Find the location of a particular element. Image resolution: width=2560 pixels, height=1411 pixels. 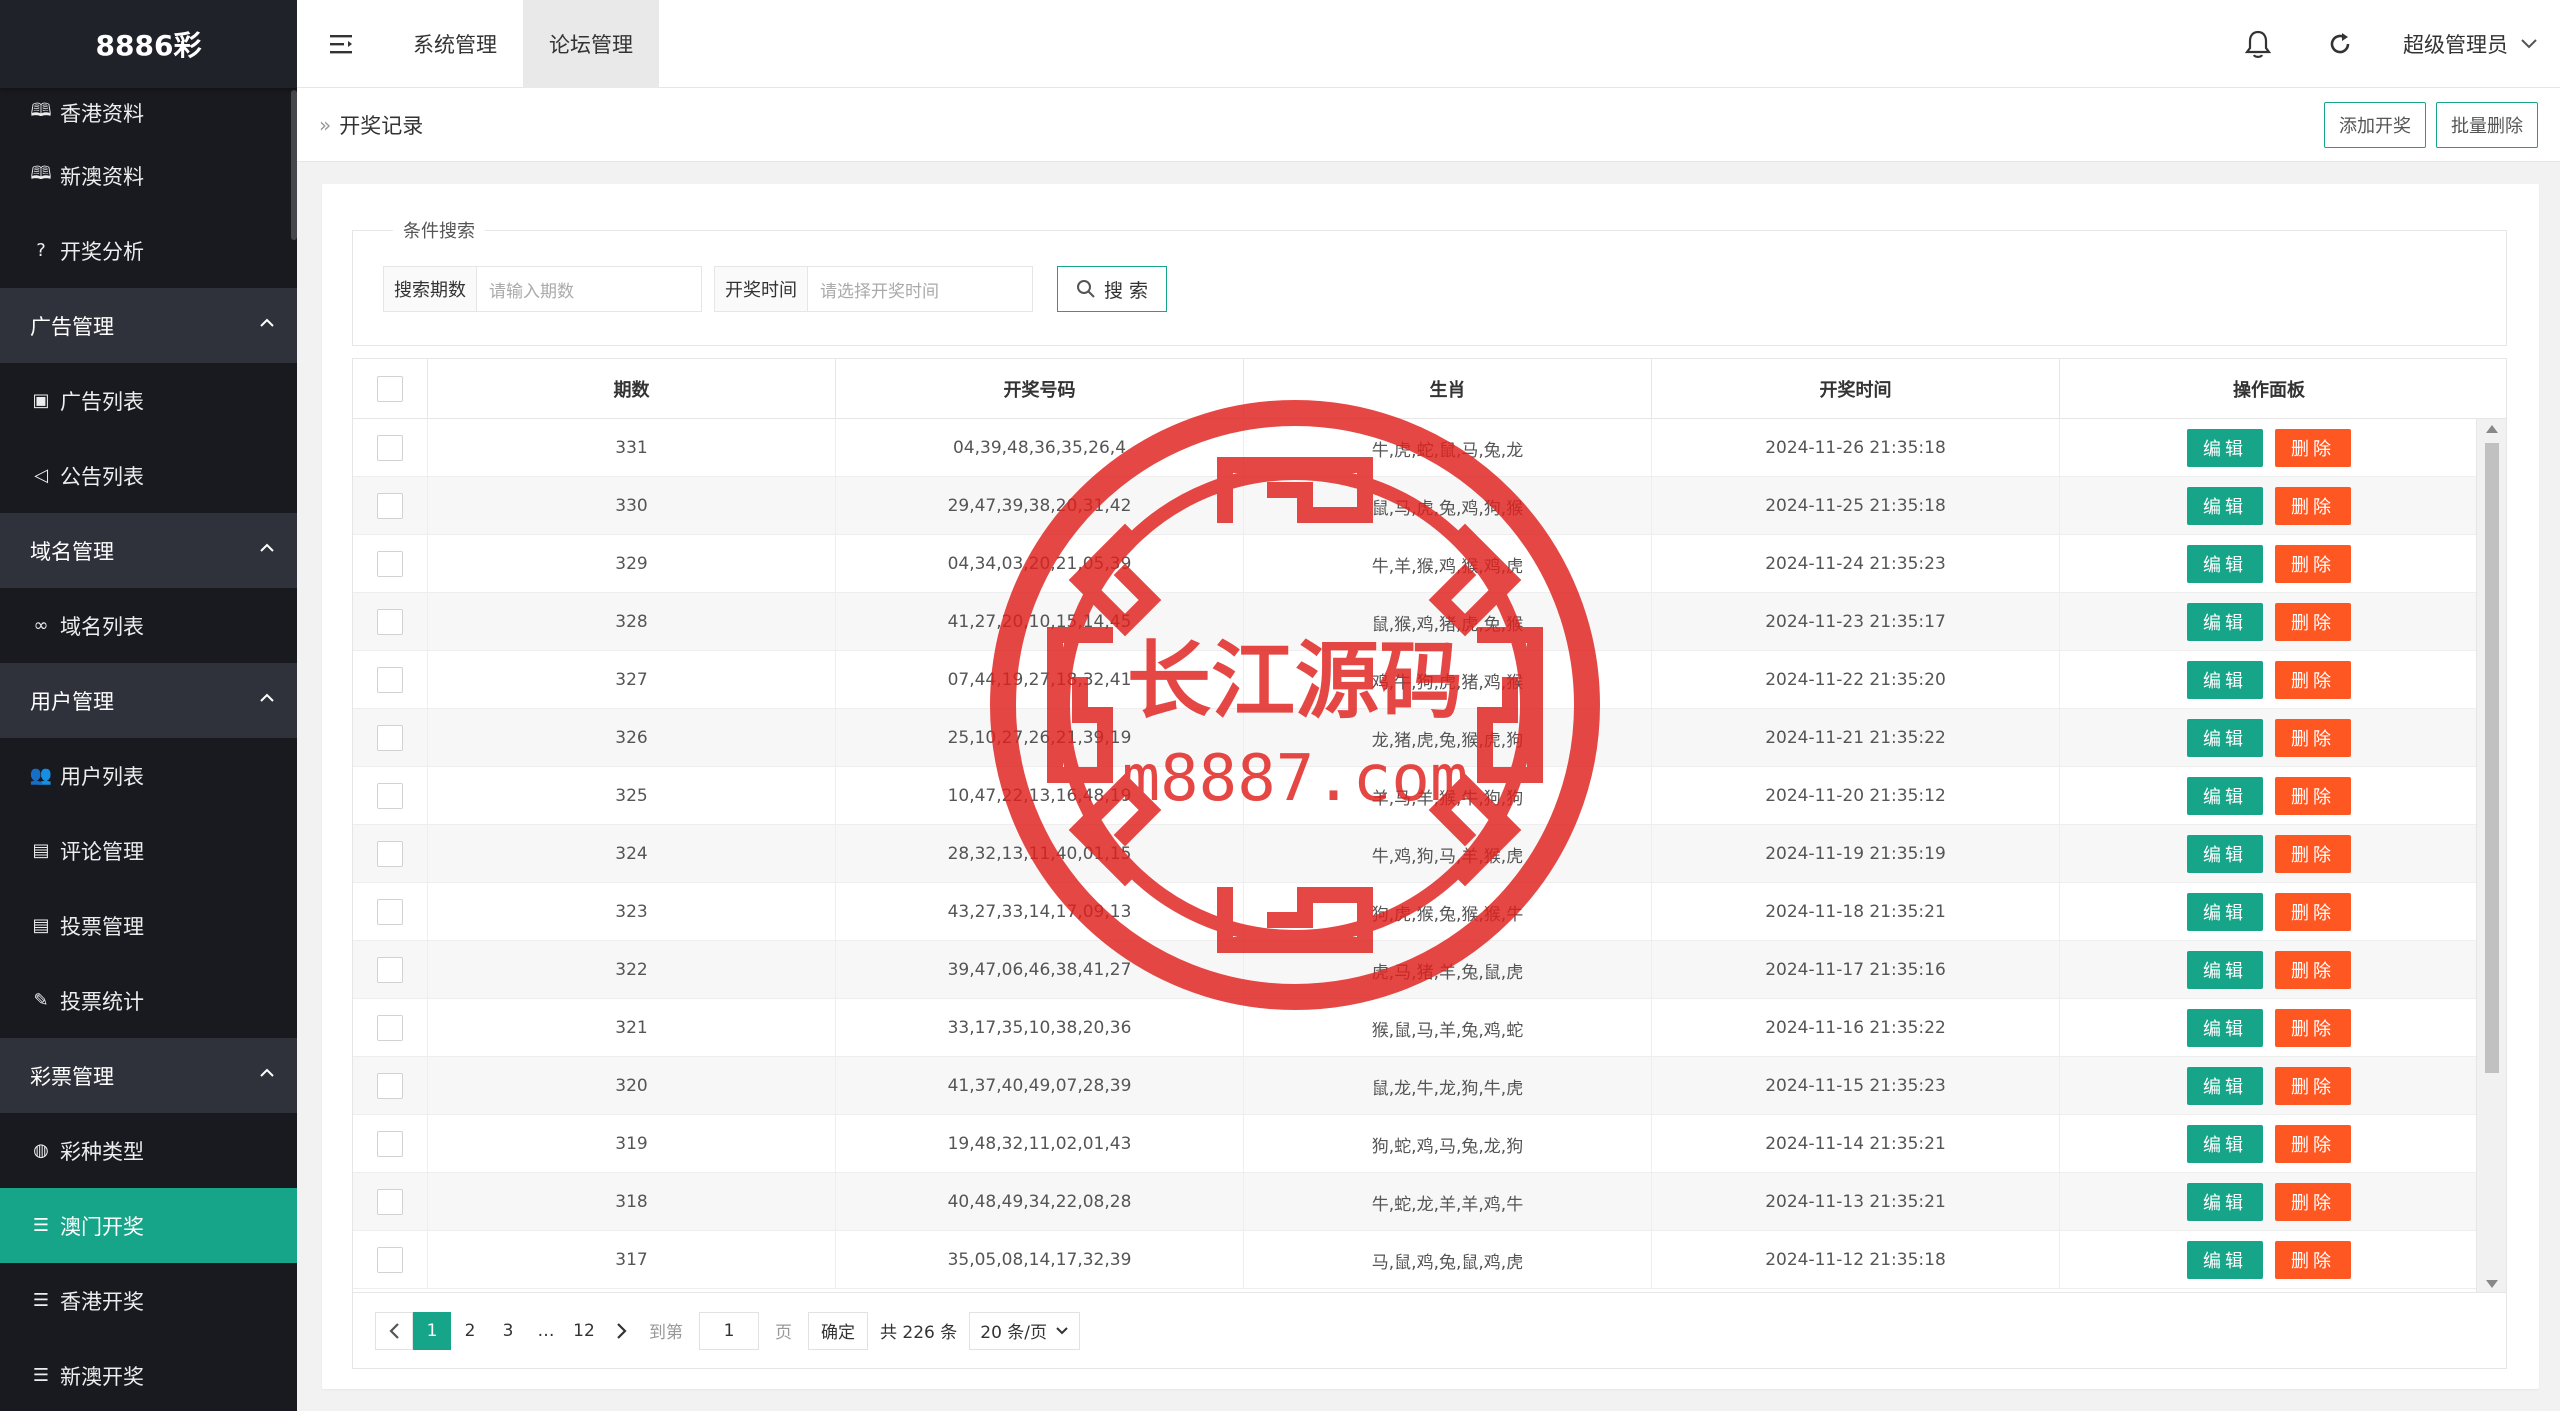

cell-numbers: 07,44,19,27,18,32,41 is located at coordinates (1040, 680).